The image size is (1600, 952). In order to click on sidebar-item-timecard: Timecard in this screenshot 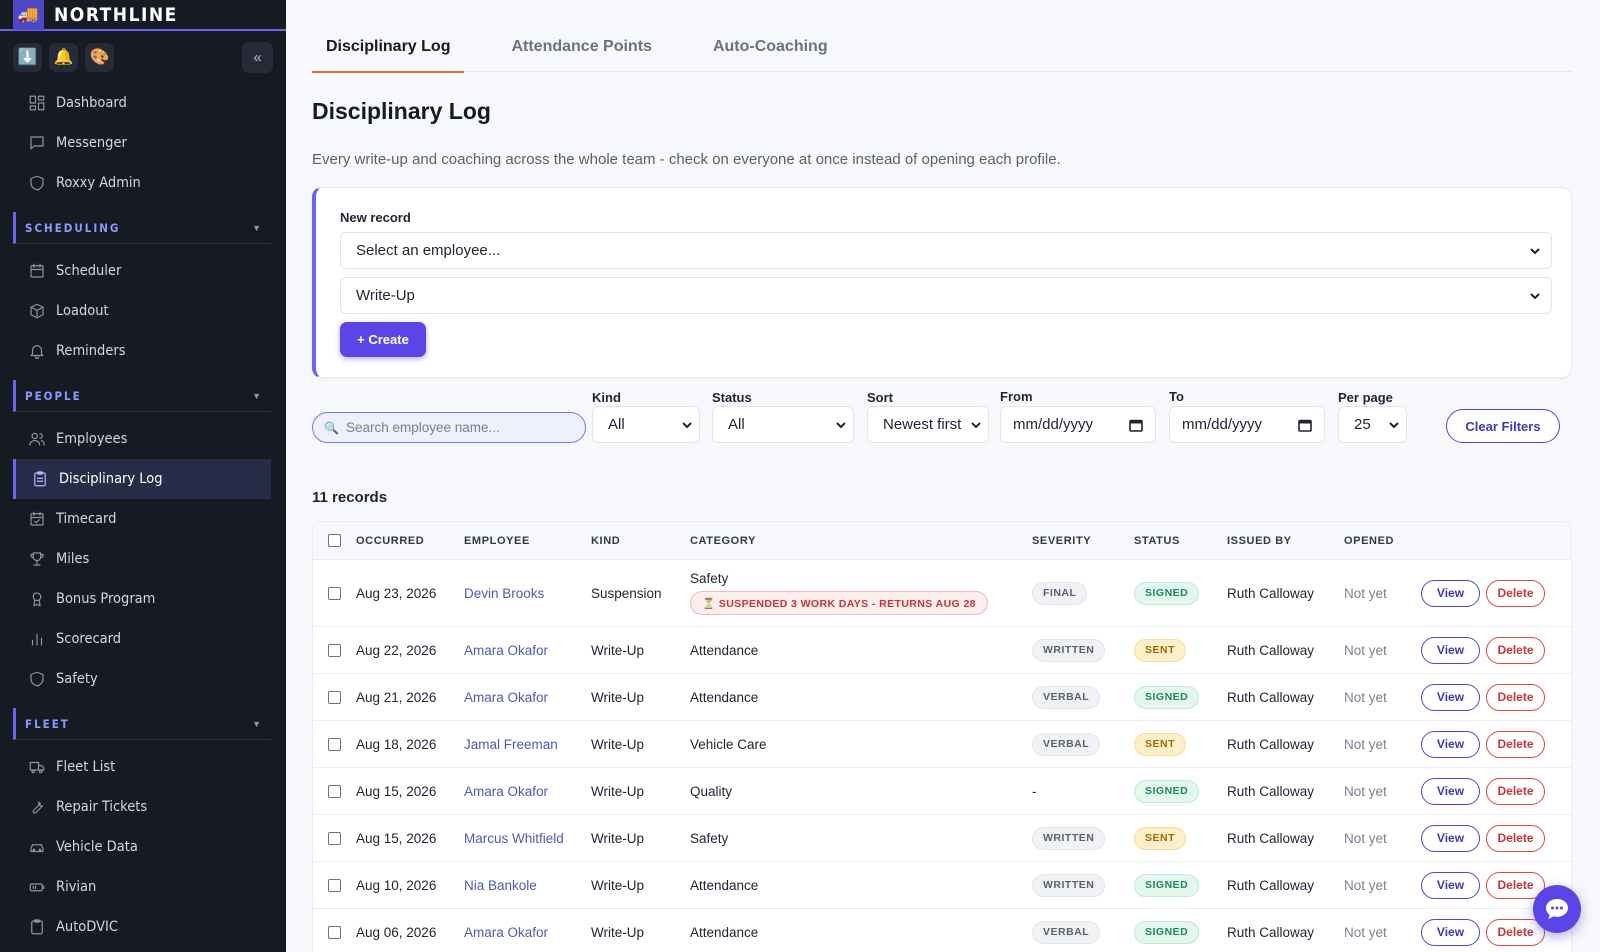, I will do `click(143, 519)`.